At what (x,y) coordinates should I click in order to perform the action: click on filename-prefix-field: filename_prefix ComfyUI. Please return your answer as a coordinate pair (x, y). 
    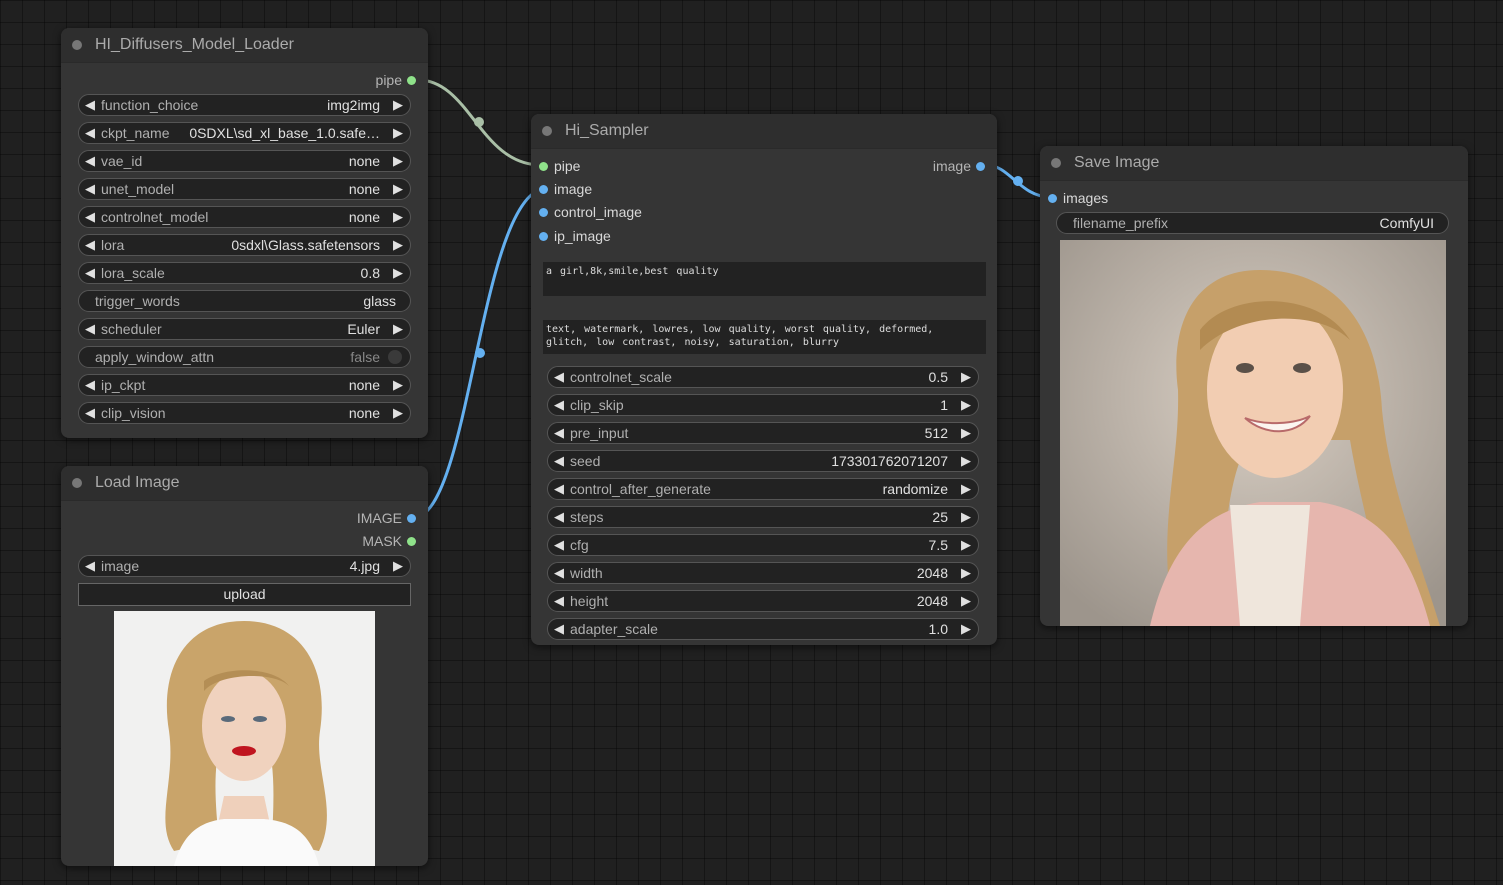
    Looking at the image, I should click on (1252, 223).